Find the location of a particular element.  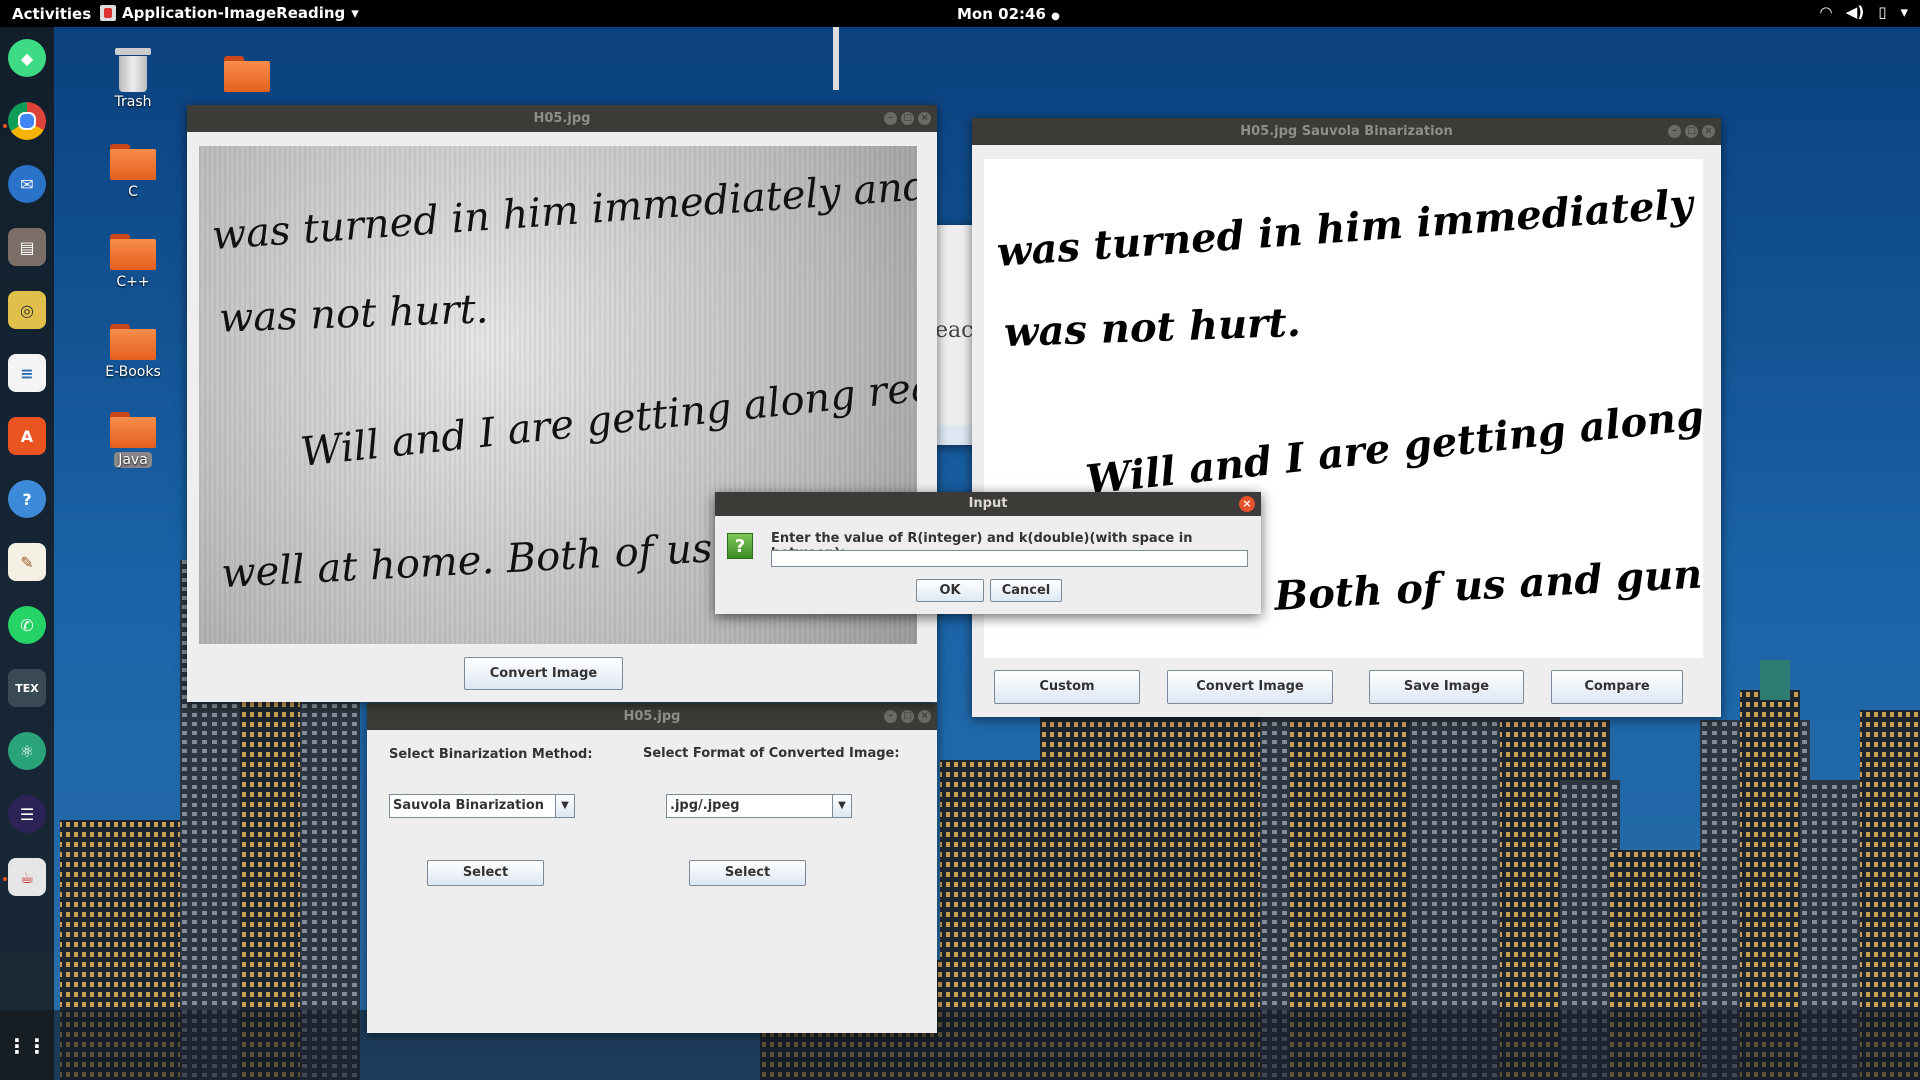

app-menu-icon is located at coordinates (108, 13).